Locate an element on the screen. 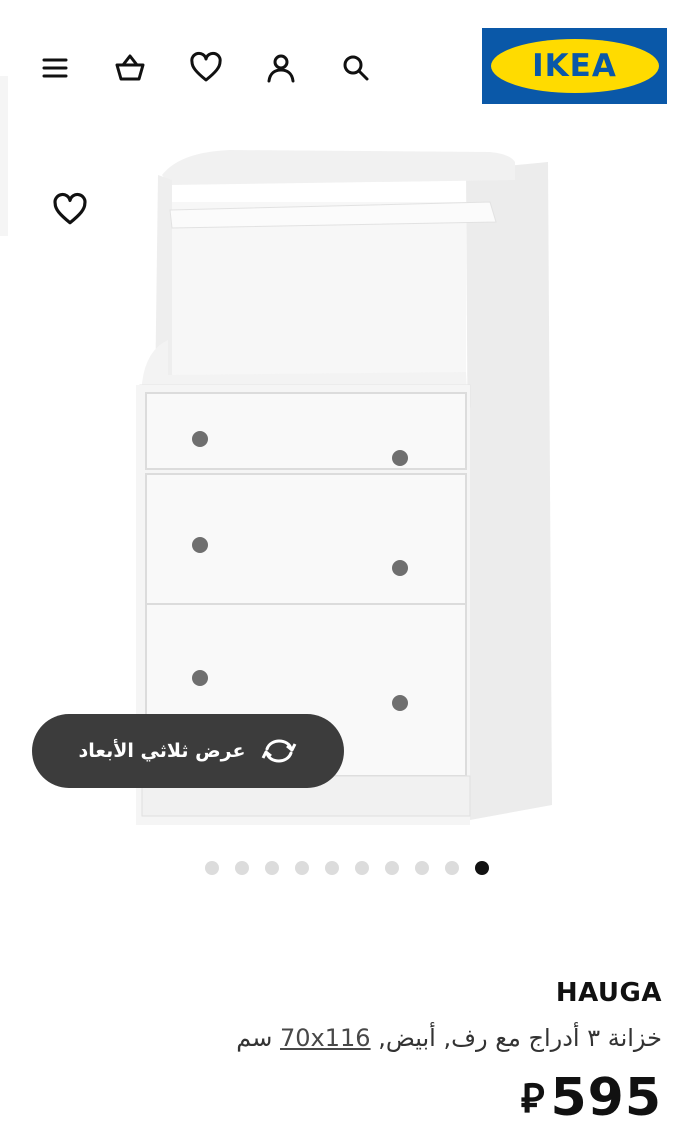 The width and height of the screenshot is (700, 1147). user-icon is located at coordinates (281, 68).